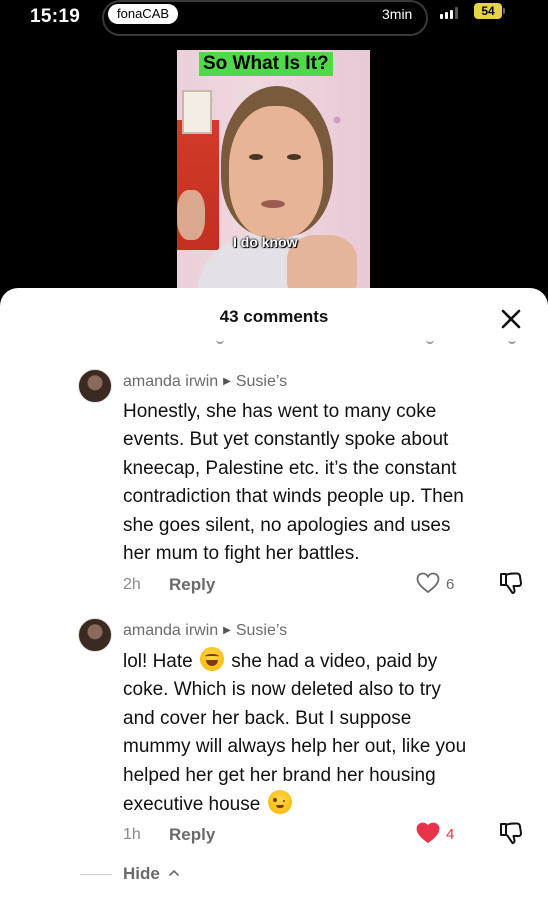 The width and height of the screenshot is (548, 900). I want to click on comment-line: helped her get her brand her housing, so click(279, 775).